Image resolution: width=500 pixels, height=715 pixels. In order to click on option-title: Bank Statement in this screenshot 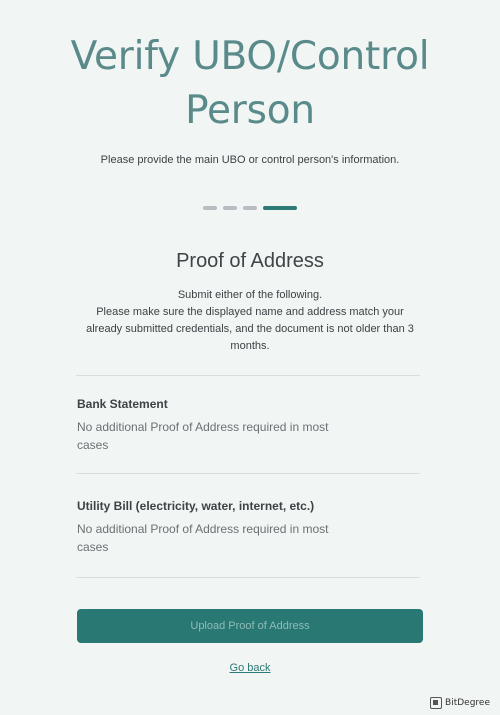, I will do `click(122, 404)`.